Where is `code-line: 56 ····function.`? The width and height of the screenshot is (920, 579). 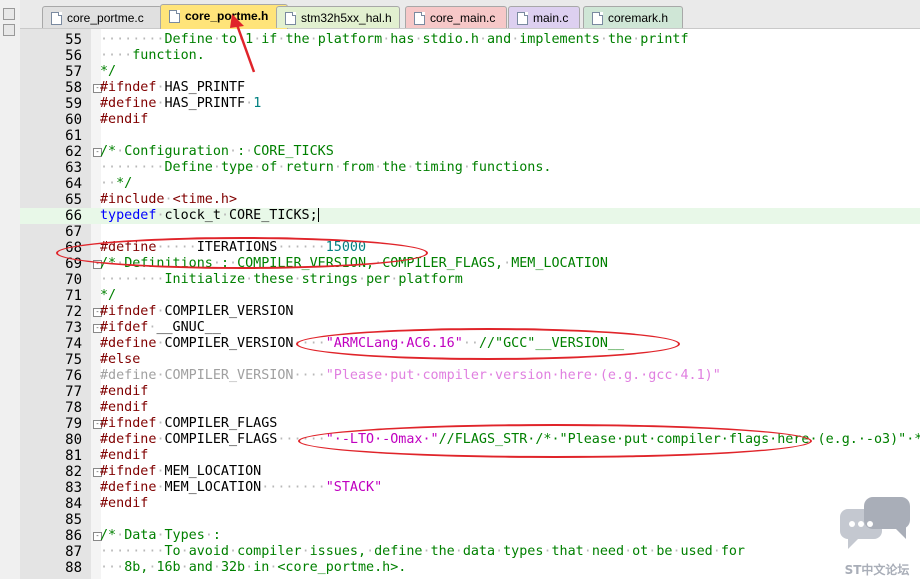 code-line: 56 ····function. is located at coordinates (470, 56).